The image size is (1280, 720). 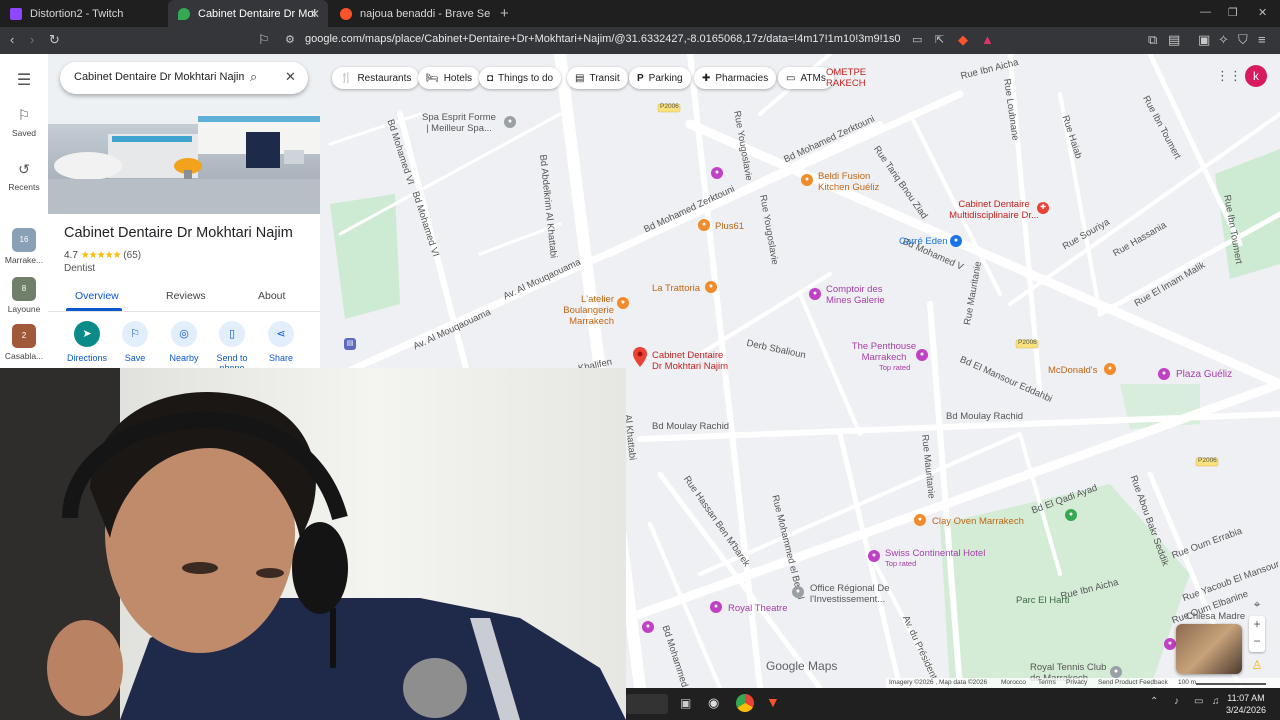 I want to click on menu-icon: ≡, so click(x=1262, y=40).